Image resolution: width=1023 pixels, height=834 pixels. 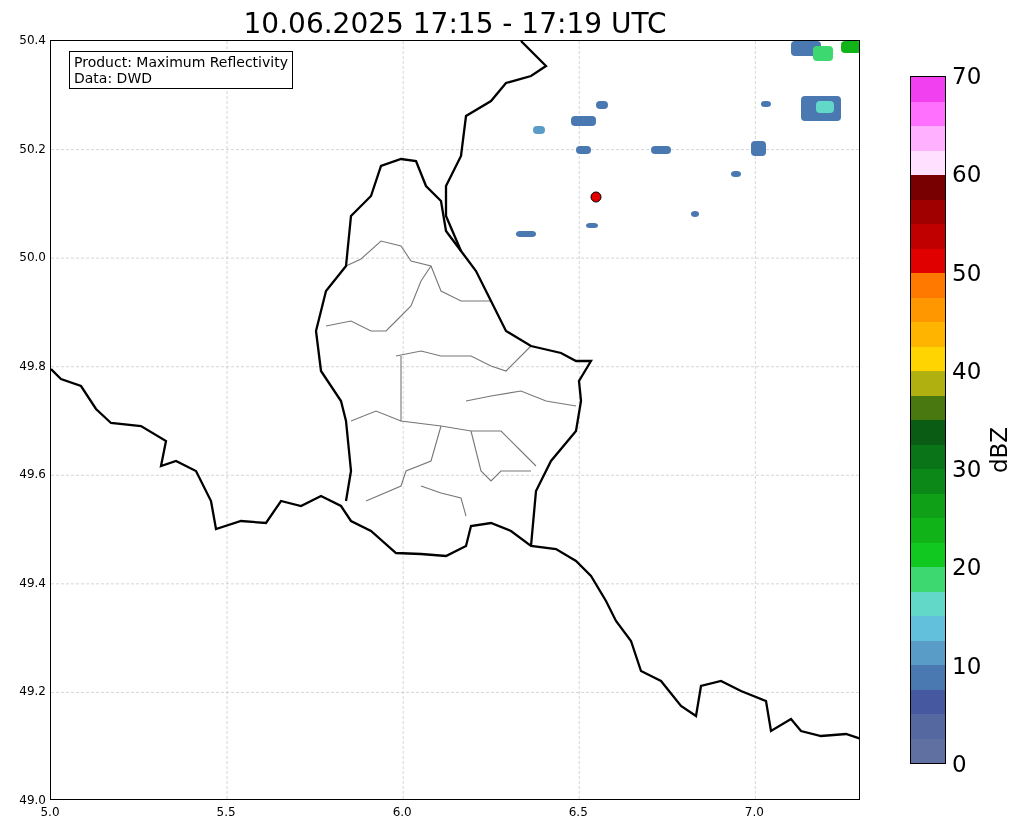 I want to click on y-tick-label: 49.4, so click(x=32, y=582).